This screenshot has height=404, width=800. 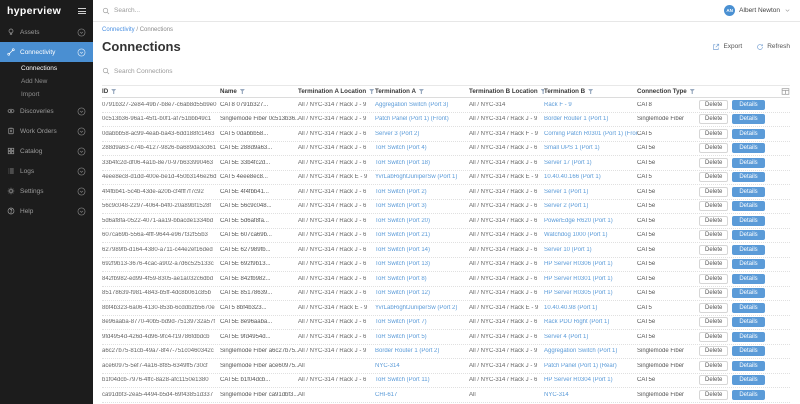 What do you see at coordinates (422, 308) in the screenshot?
I see `termination-a-link: YvrLabRightJuniperSw (Port 2)` at bounding box center [422, 308].